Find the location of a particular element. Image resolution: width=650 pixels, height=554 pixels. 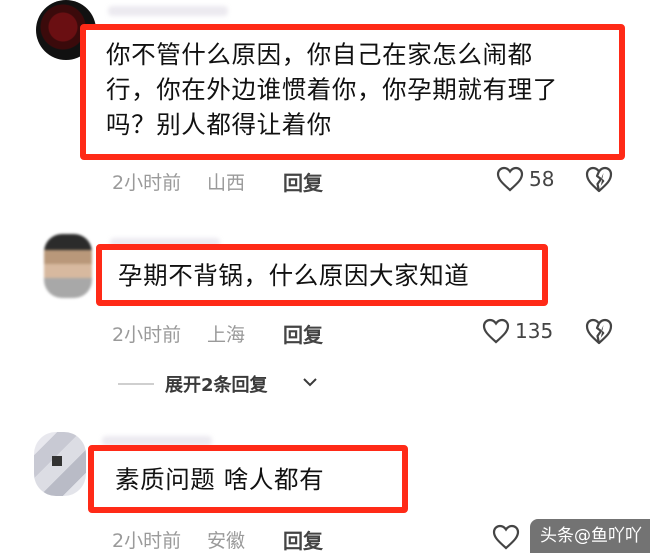

expand-divider is located at coordinates (136, 384).